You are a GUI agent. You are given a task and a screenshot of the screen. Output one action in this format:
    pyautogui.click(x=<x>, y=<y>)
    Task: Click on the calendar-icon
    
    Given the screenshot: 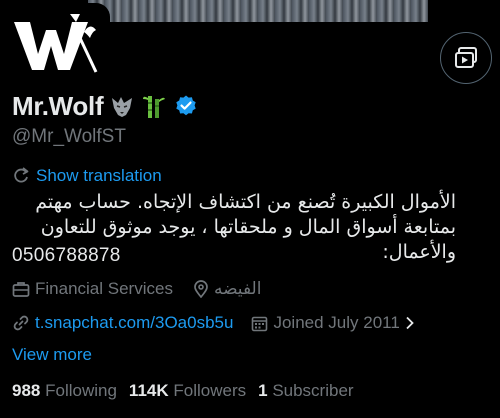 What is the action you would take?
    pyautogui.click(x=260, y=323)
    